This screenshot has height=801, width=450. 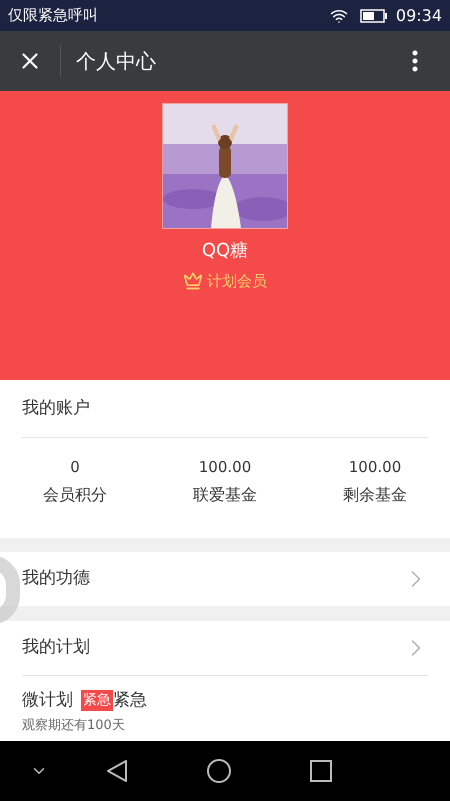 I want to click on home-icon, so click(x=219, y=771).